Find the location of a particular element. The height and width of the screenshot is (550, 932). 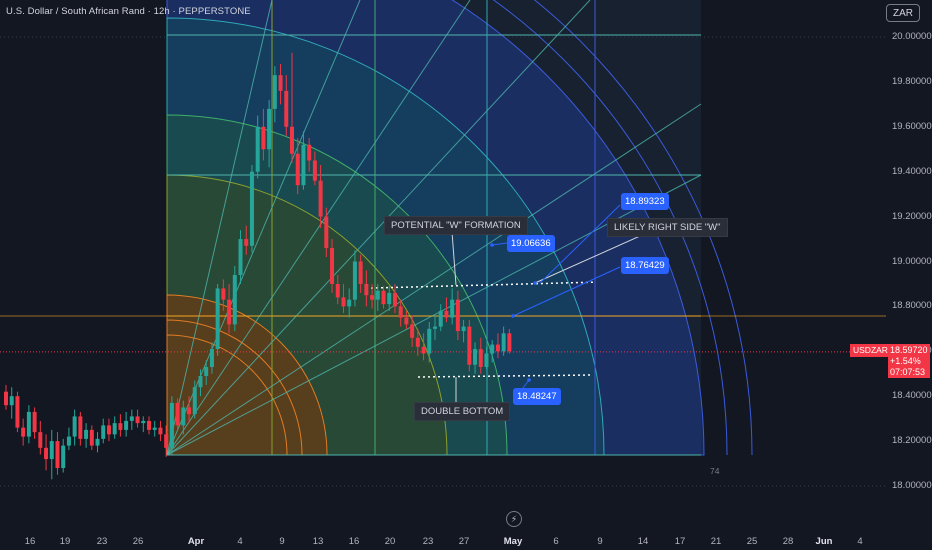

y-tick-label: 18.00000 is located at coordinates (912, 485).